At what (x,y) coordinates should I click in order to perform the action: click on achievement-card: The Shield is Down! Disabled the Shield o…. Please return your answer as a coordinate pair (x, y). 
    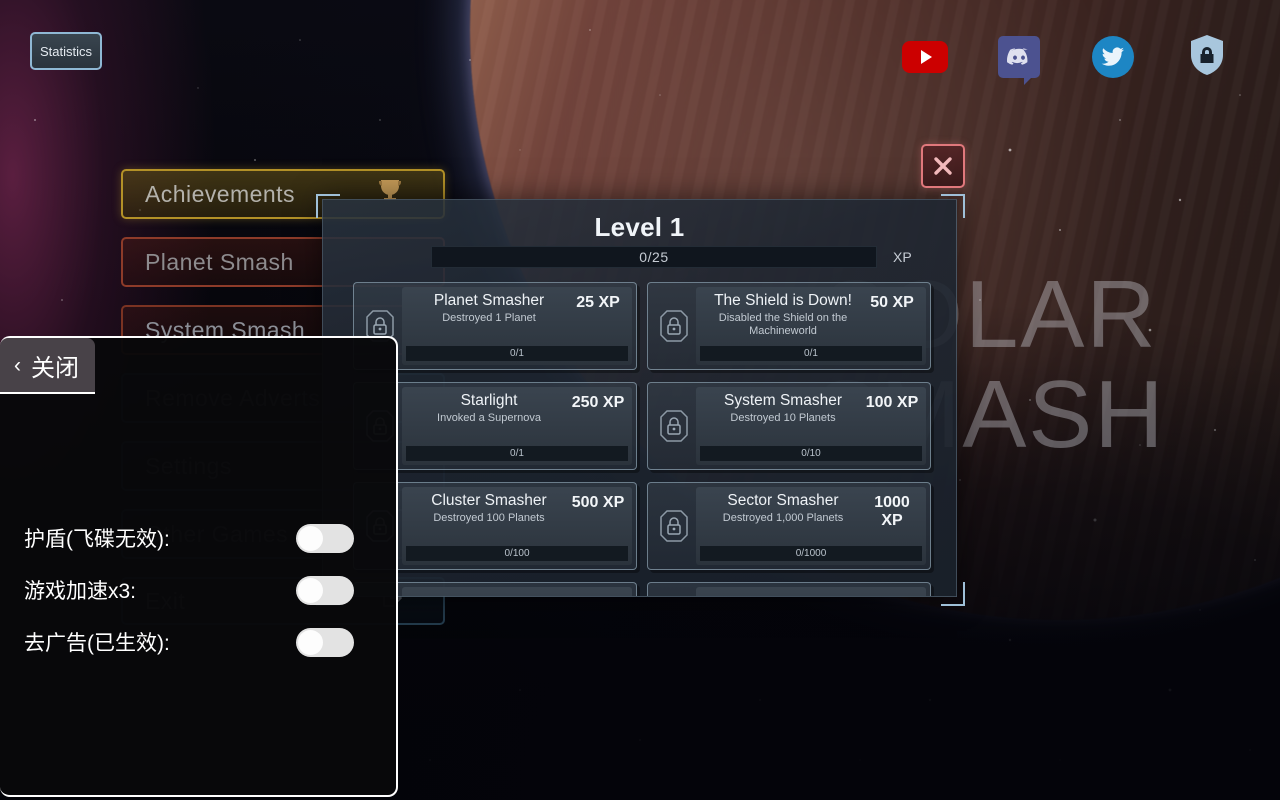
    Looking at the image, I should click on (789, 326).